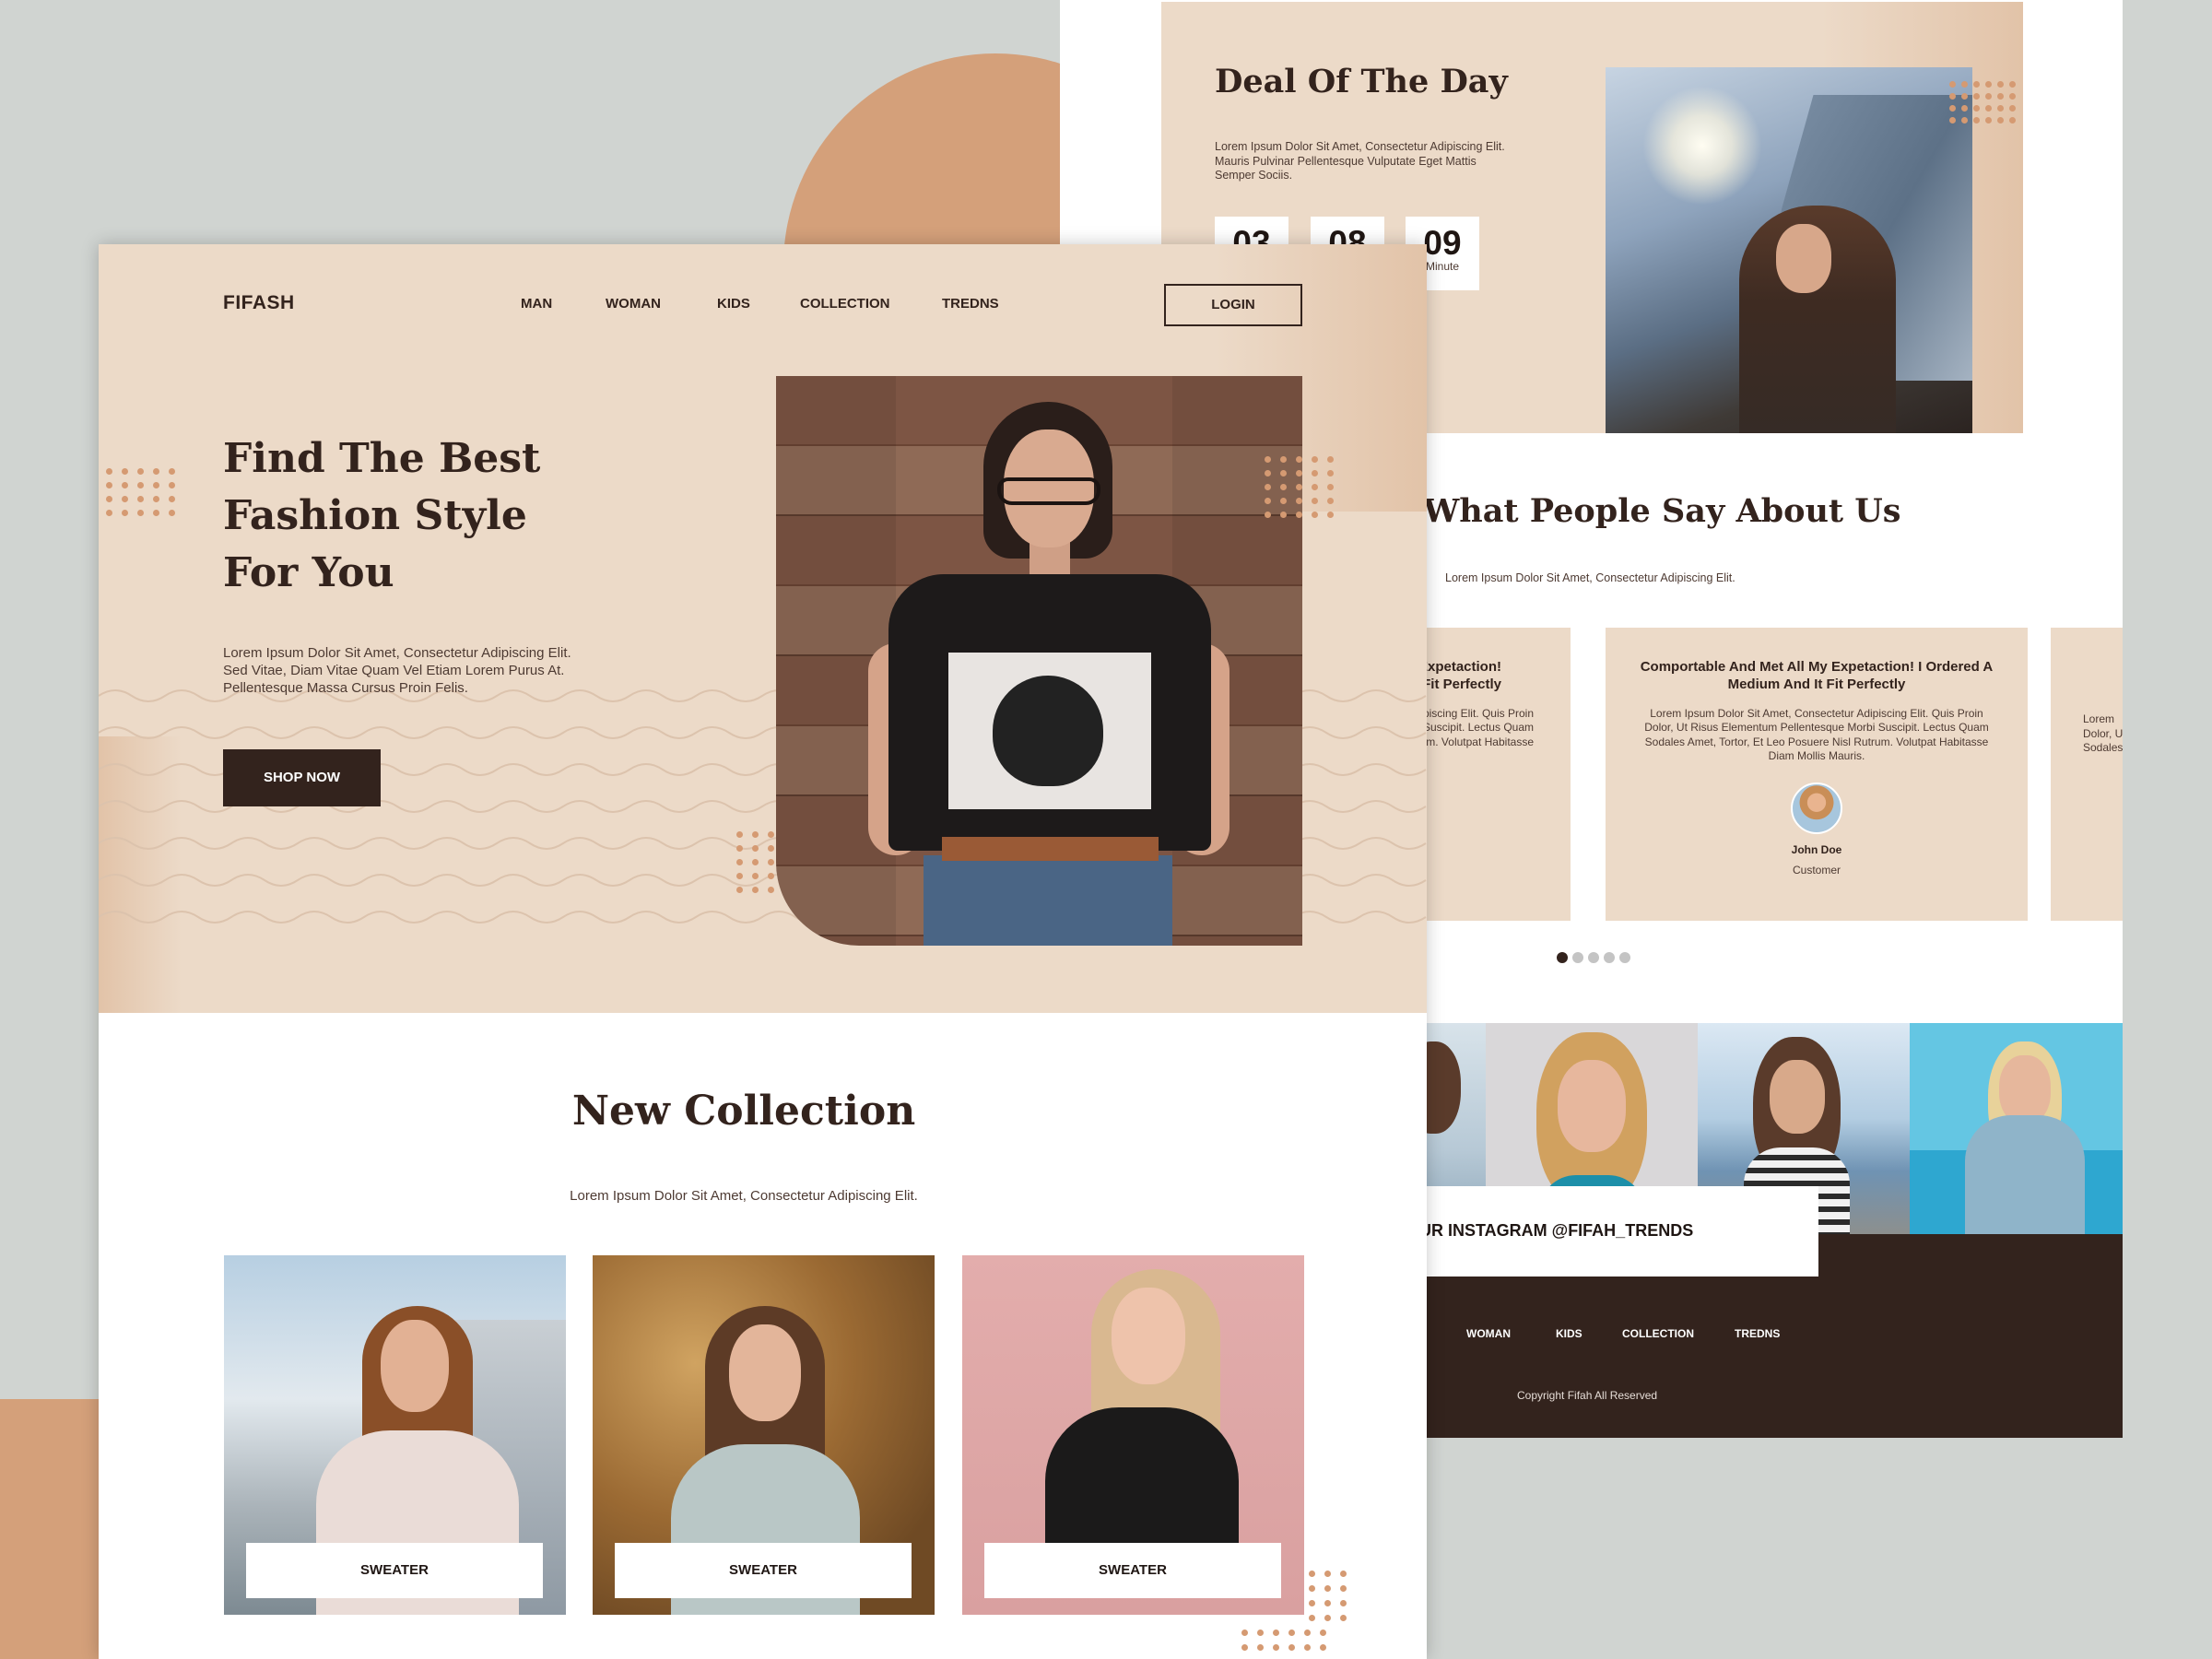 The width and height of the screenshot is (2212, 1659). Describe the element at coordinates (1039, 661) in the screenshot. I see `hero-model-photo` at that location.